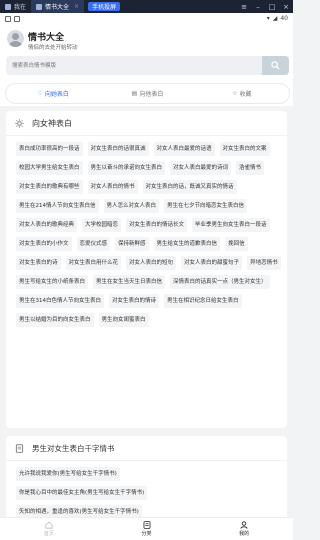  I want to click on heart-icon: ♡, so click(40, 93).